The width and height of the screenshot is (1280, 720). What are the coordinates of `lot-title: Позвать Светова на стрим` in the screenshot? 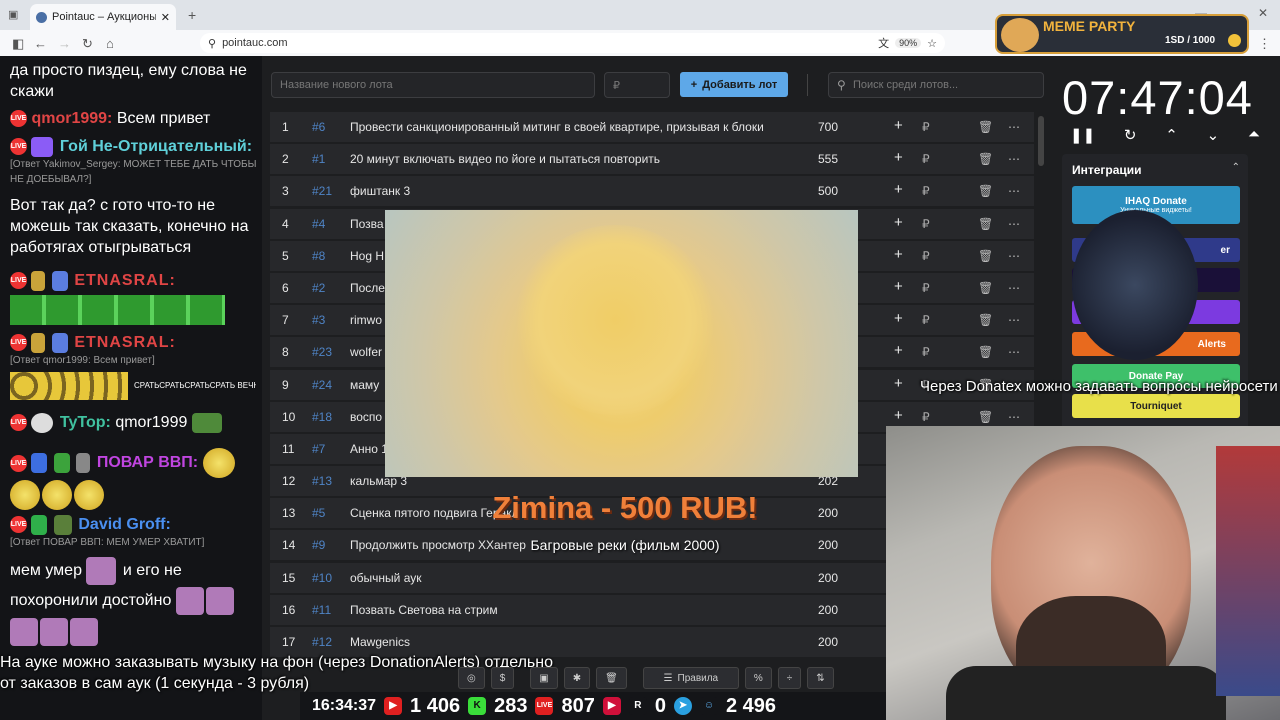 It's located at (570, 610).